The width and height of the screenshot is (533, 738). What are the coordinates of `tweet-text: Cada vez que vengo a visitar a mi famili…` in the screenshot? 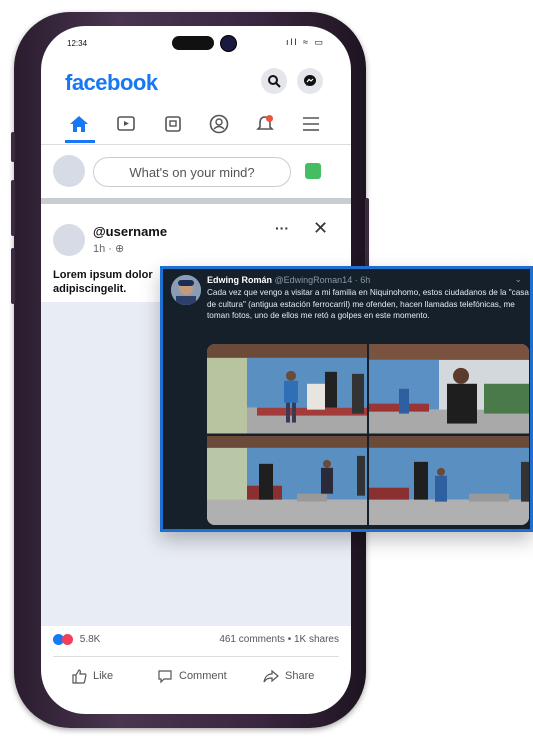 It's located at (368, 304).